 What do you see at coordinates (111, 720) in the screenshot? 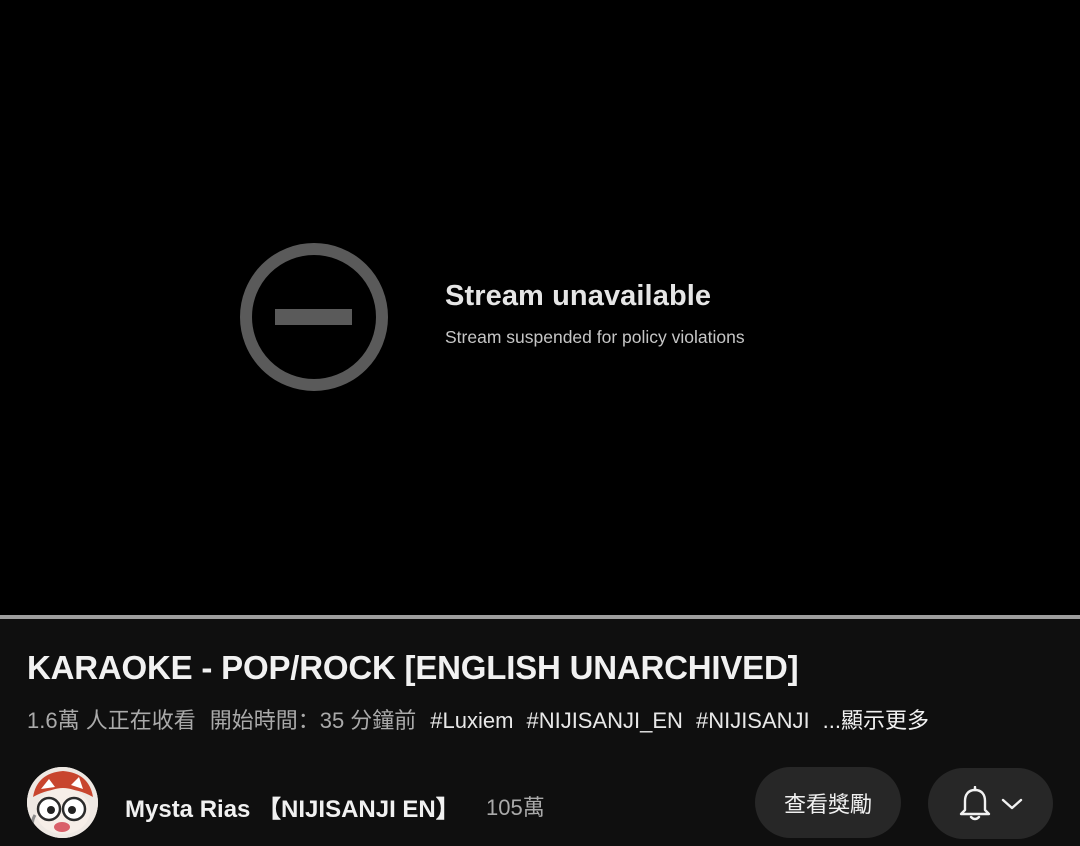
I see `viewer-count: 1.6萬 人正在收看` at bounding box center [111, 720].